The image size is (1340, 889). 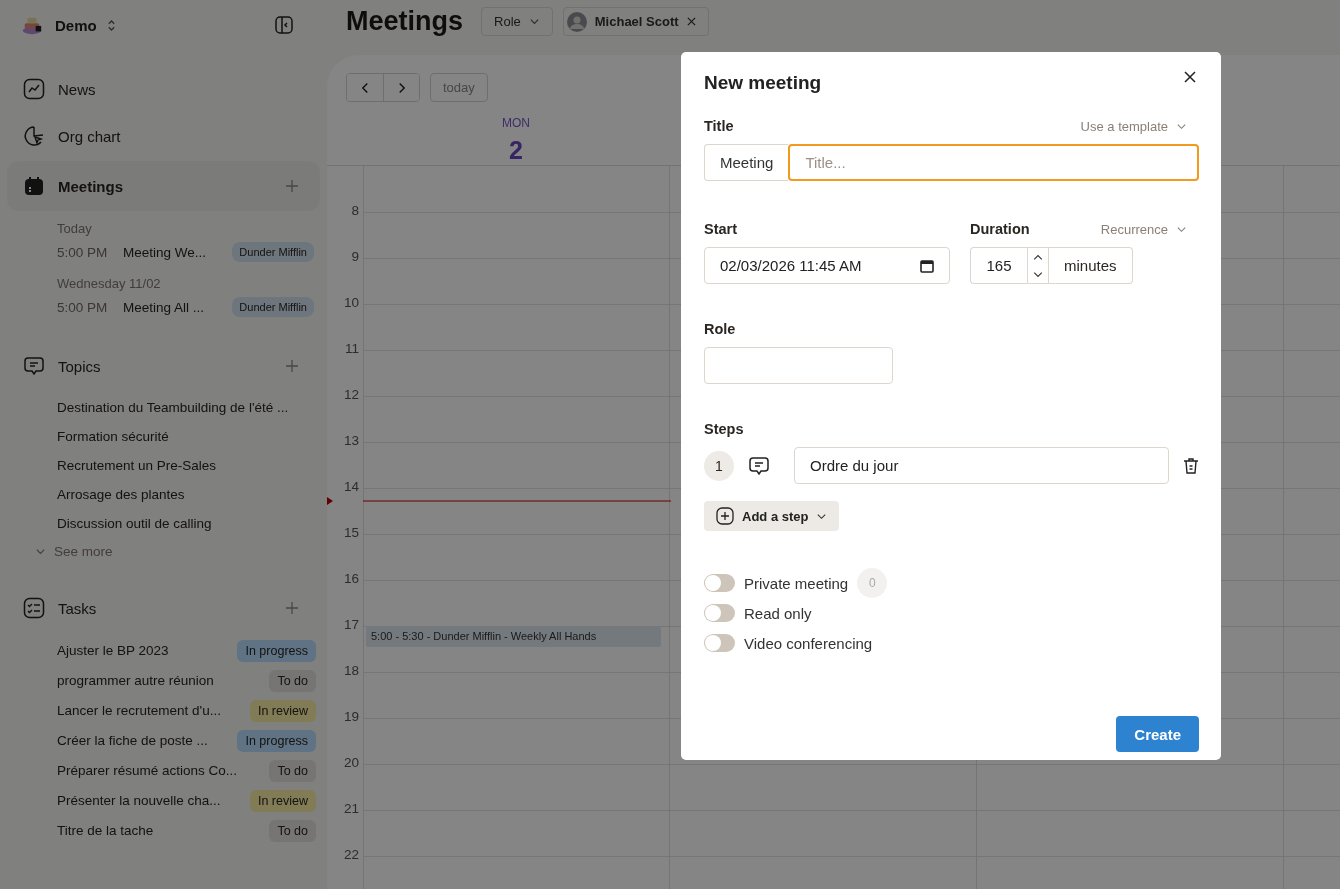 I want to click on field-label: Title, so click(x=719, y=126).